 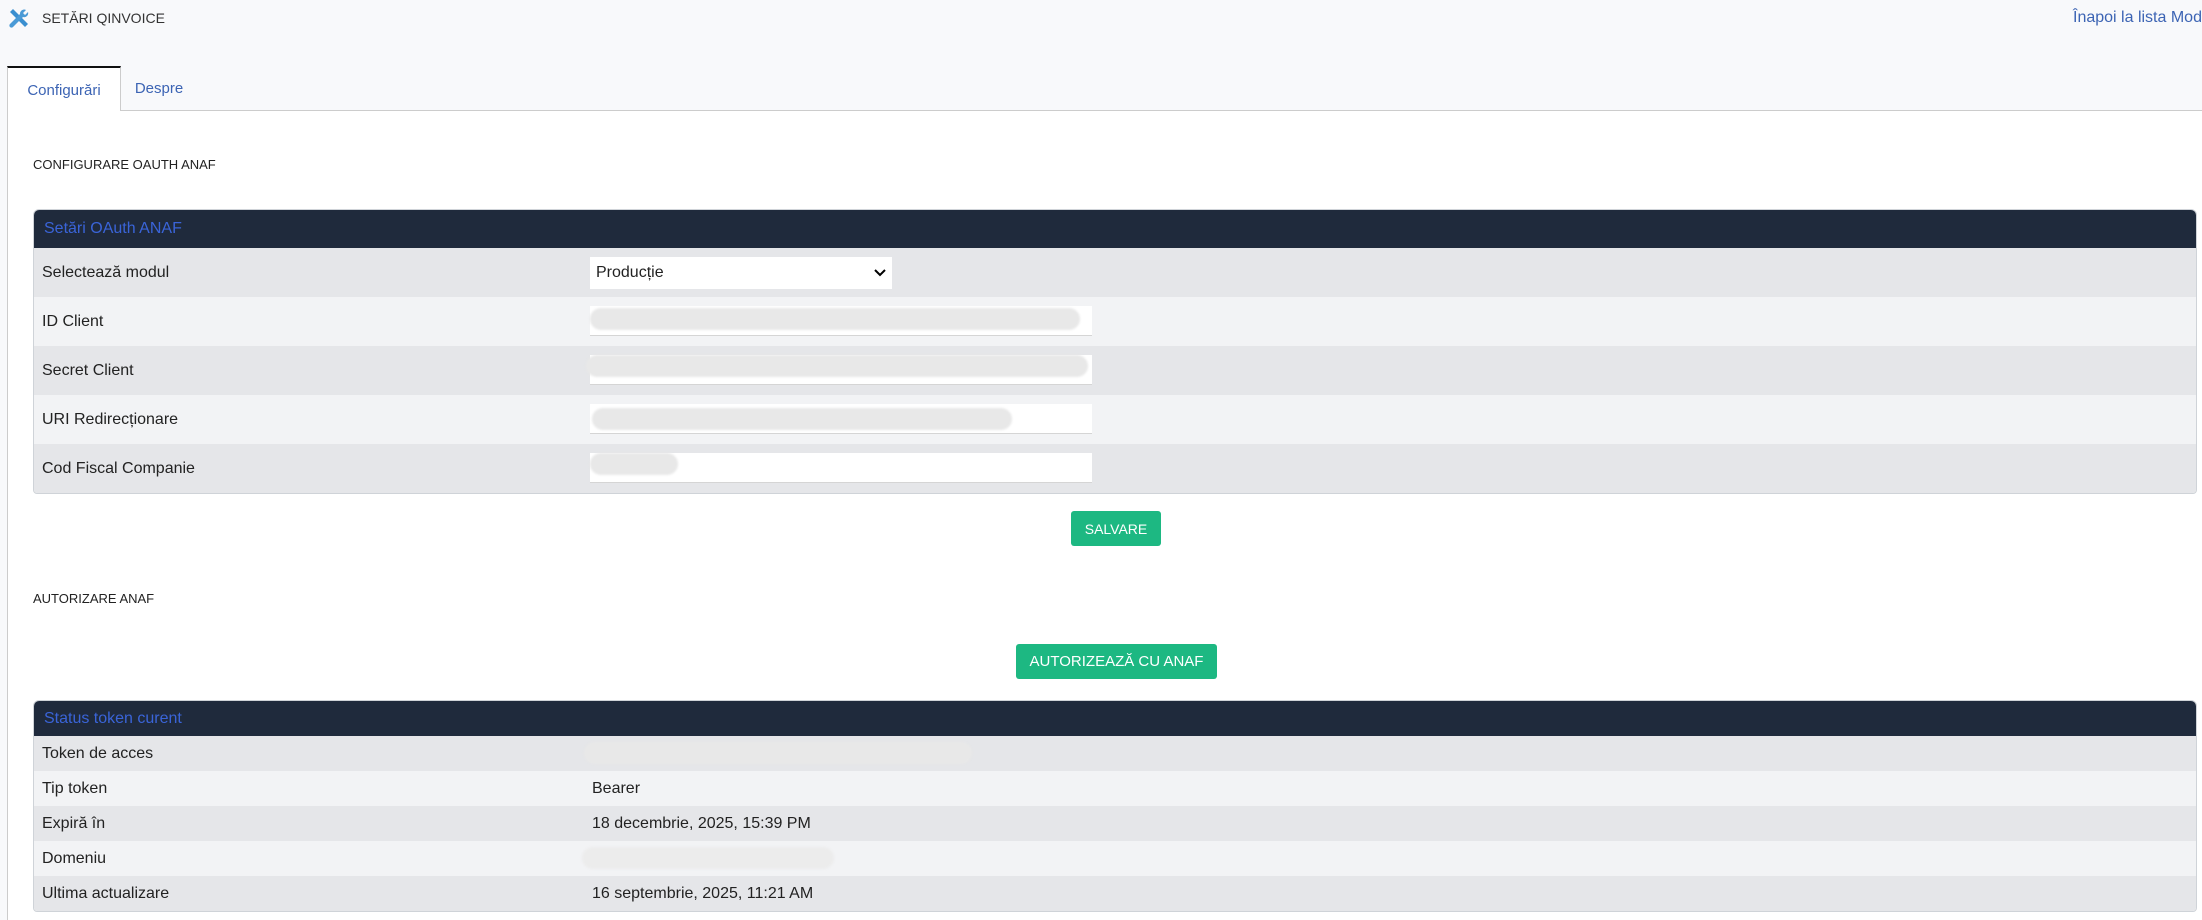 What do you see at coordinates (106, 272) in the screenshot?
I see `field-label: Selectează modul` at bounding box center [106, 272].